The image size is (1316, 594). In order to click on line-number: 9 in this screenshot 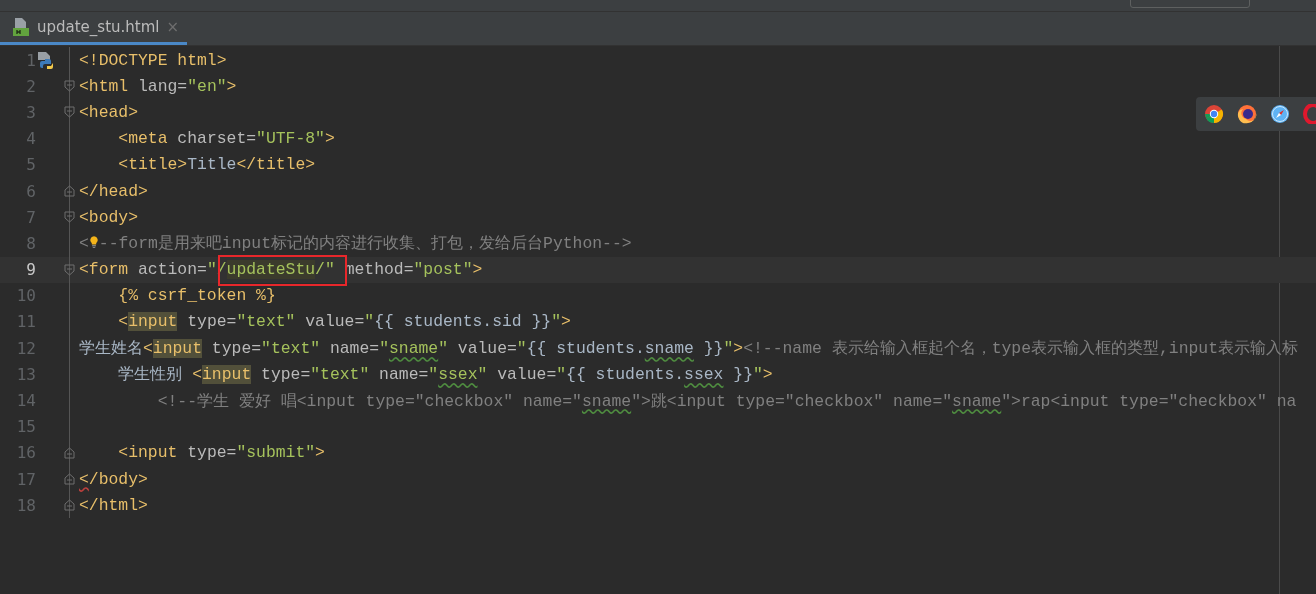, I will do `click(31, 270)`.